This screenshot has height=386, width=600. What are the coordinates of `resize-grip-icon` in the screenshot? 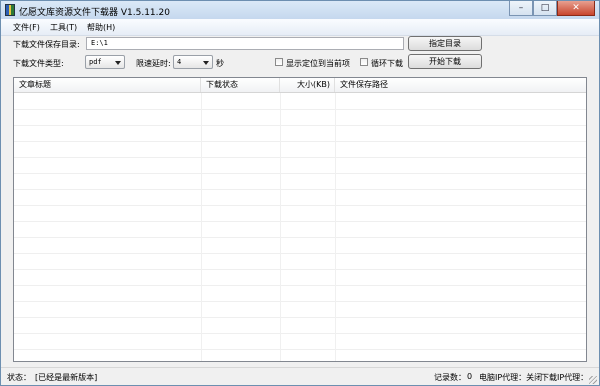 It's located at (593, 380).